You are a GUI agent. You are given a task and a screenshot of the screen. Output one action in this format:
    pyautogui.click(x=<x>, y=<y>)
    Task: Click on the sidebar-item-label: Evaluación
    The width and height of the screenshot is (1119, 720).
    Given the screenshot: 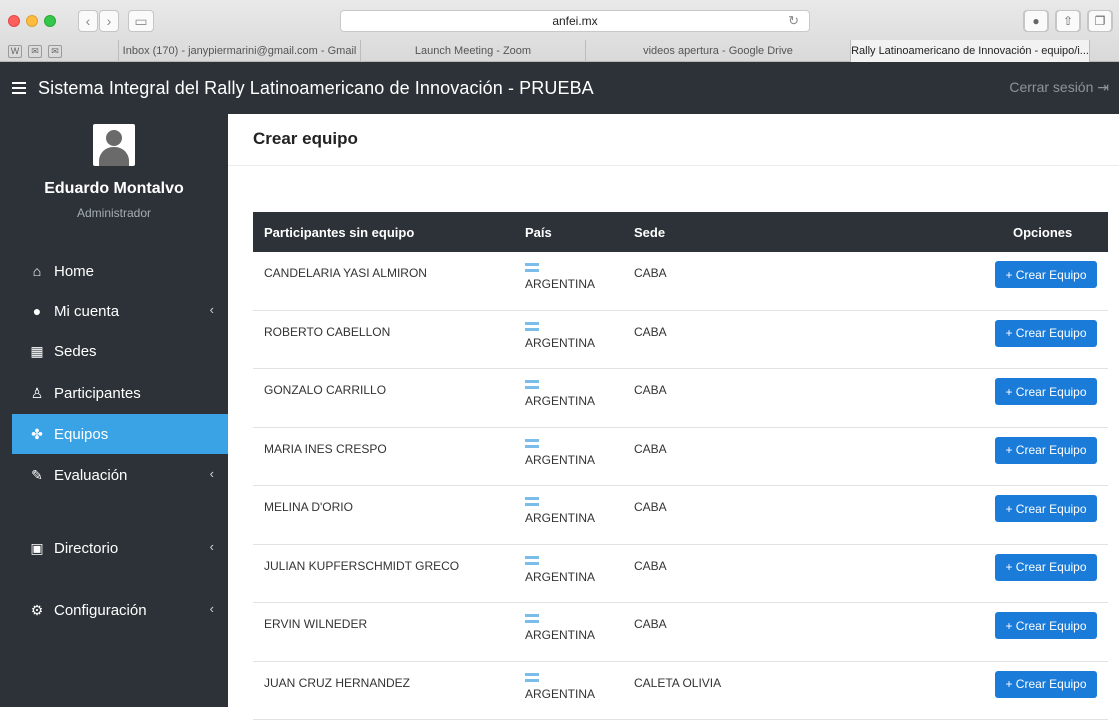 What is the action you would take?
    pyautogui.click(x=90, y=475)
    